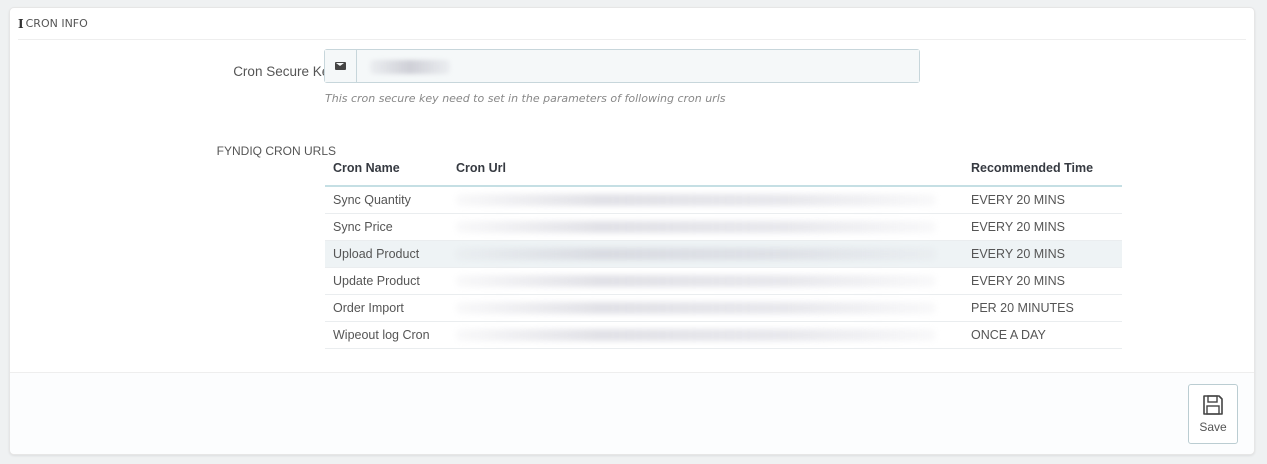  I want to click on envelope-icon, so click(340, 66).